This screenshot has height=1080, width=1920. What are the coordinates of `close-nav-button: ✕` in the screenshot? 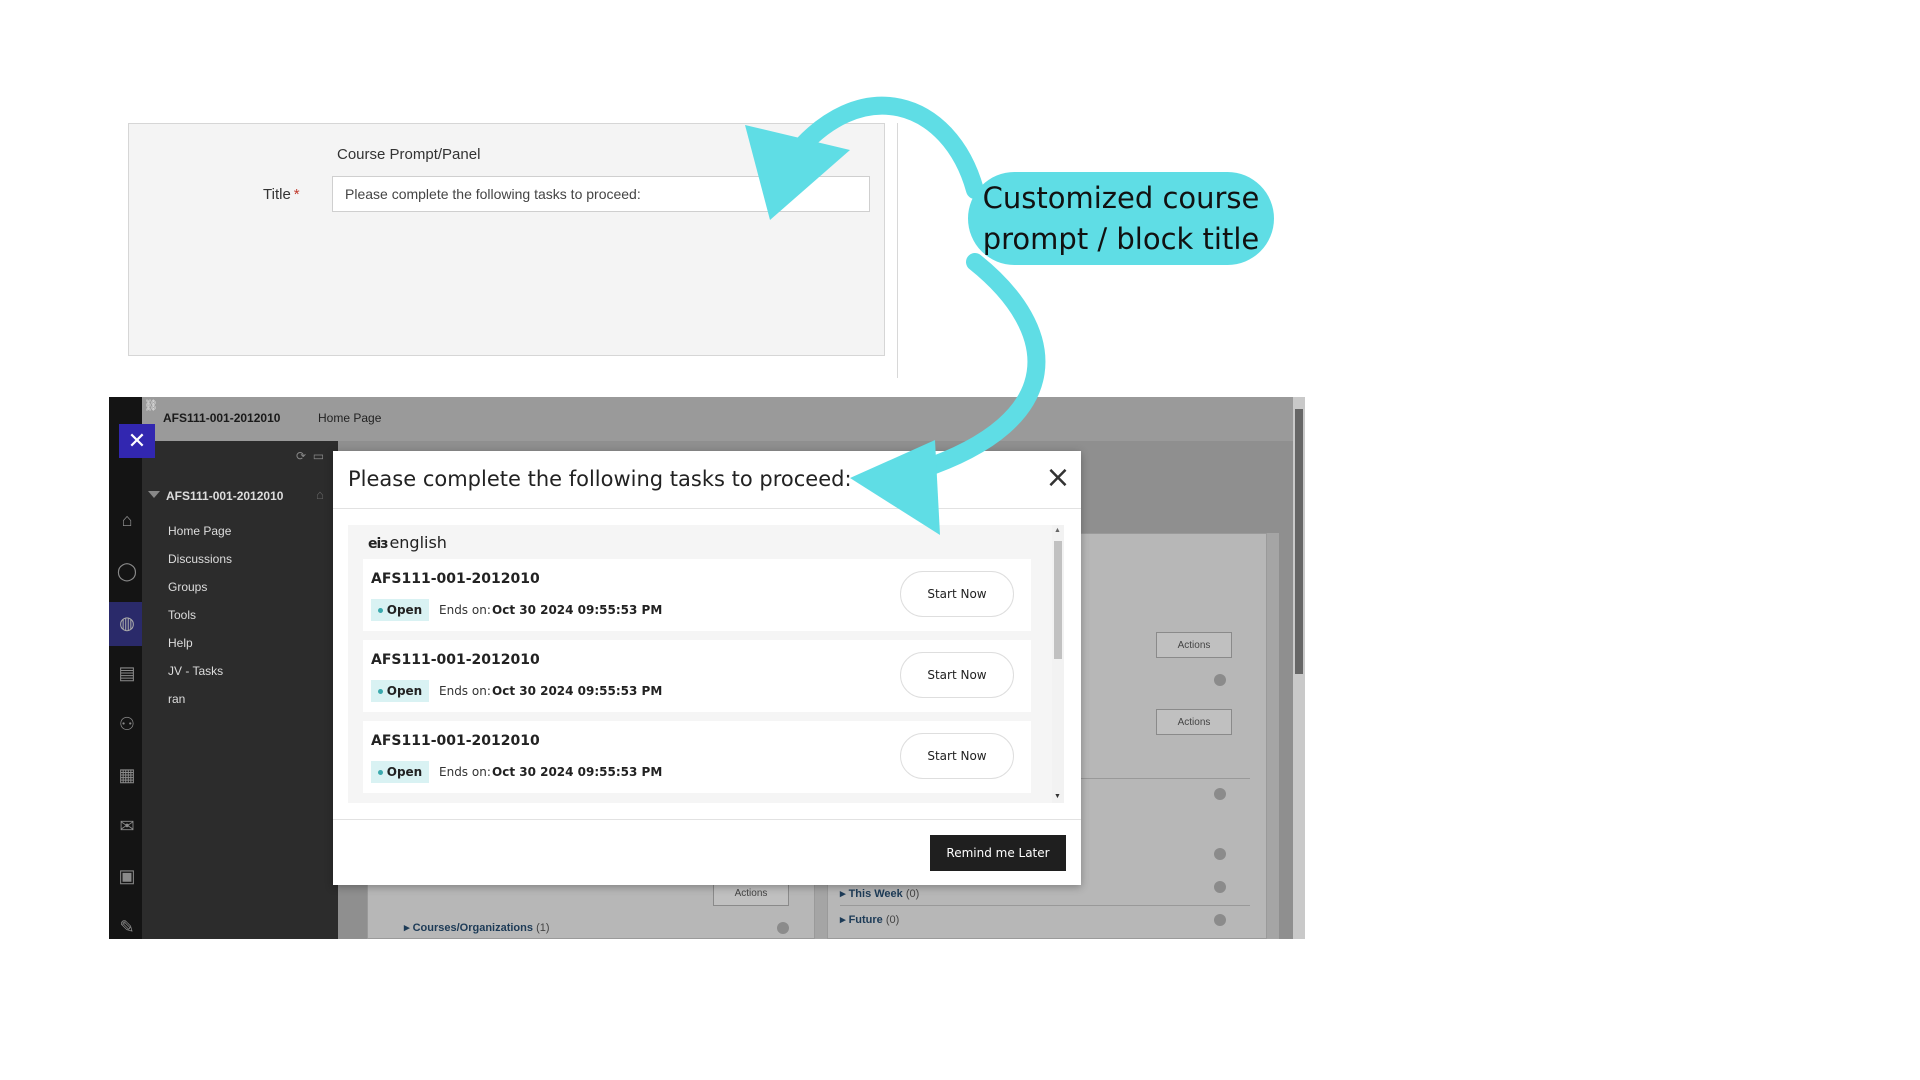 It's located at (137, 441).